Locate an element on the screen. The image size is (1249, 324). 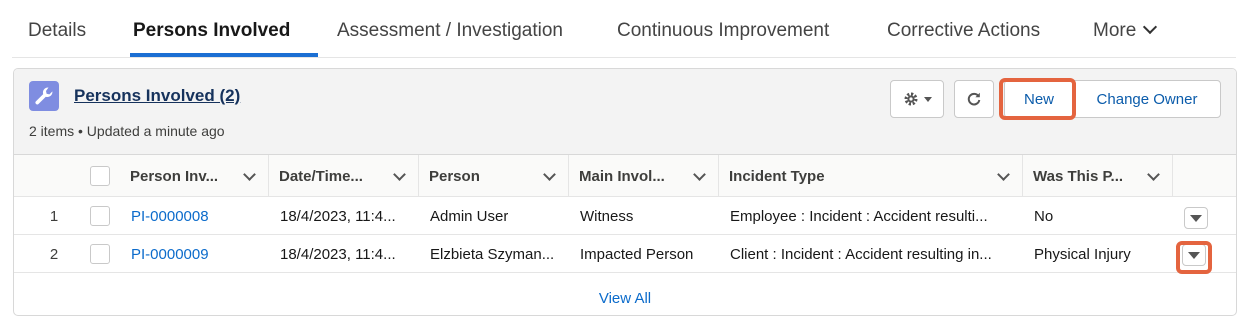
column-header-person: Person is located at coordinates (494, 176).